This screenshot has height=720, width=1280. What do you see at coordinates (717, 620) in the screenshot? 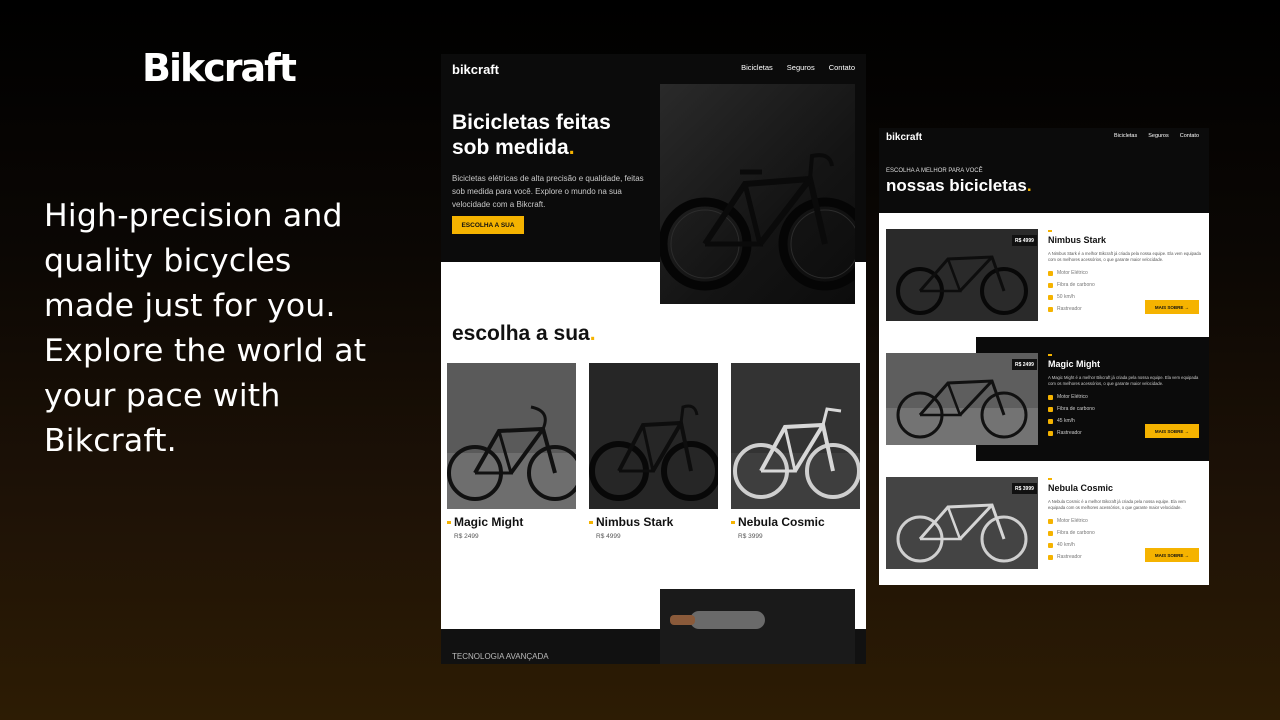
I see `tech-illustration` at bounding box center [717, 620].